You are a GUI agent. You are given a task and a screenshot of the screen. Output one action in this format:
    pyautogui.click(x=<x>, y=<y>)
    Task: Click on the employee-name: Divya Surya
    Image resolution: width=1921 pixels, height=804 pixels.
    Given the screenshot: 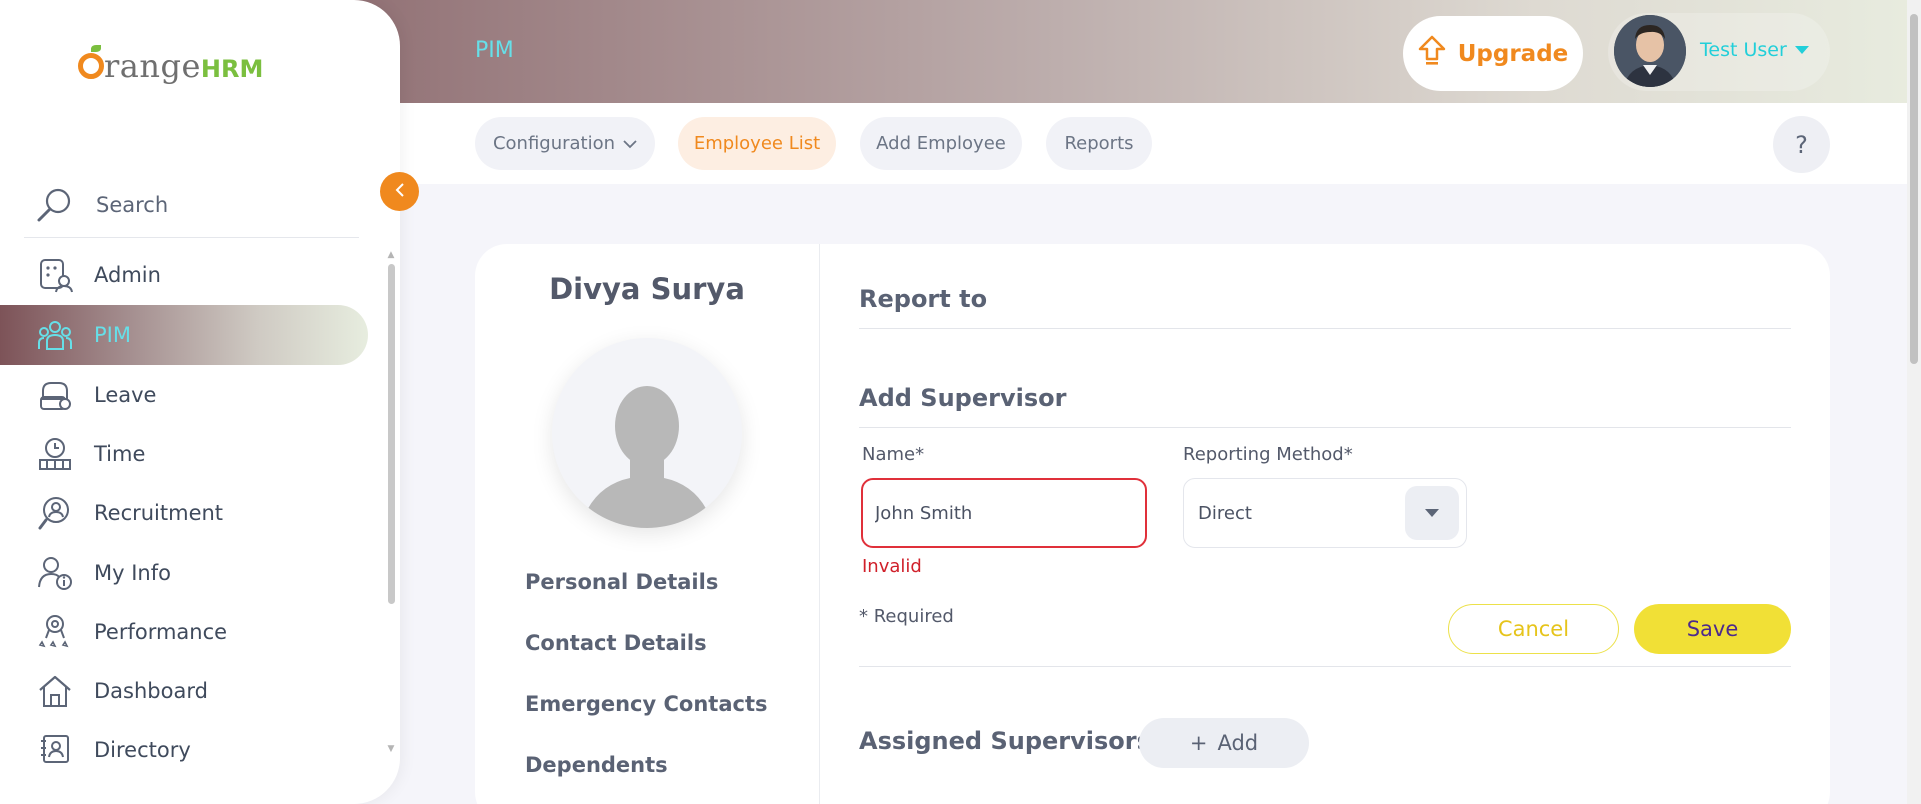 What is the action you would take?
    pyautogui.click(x=647, y=289)
    